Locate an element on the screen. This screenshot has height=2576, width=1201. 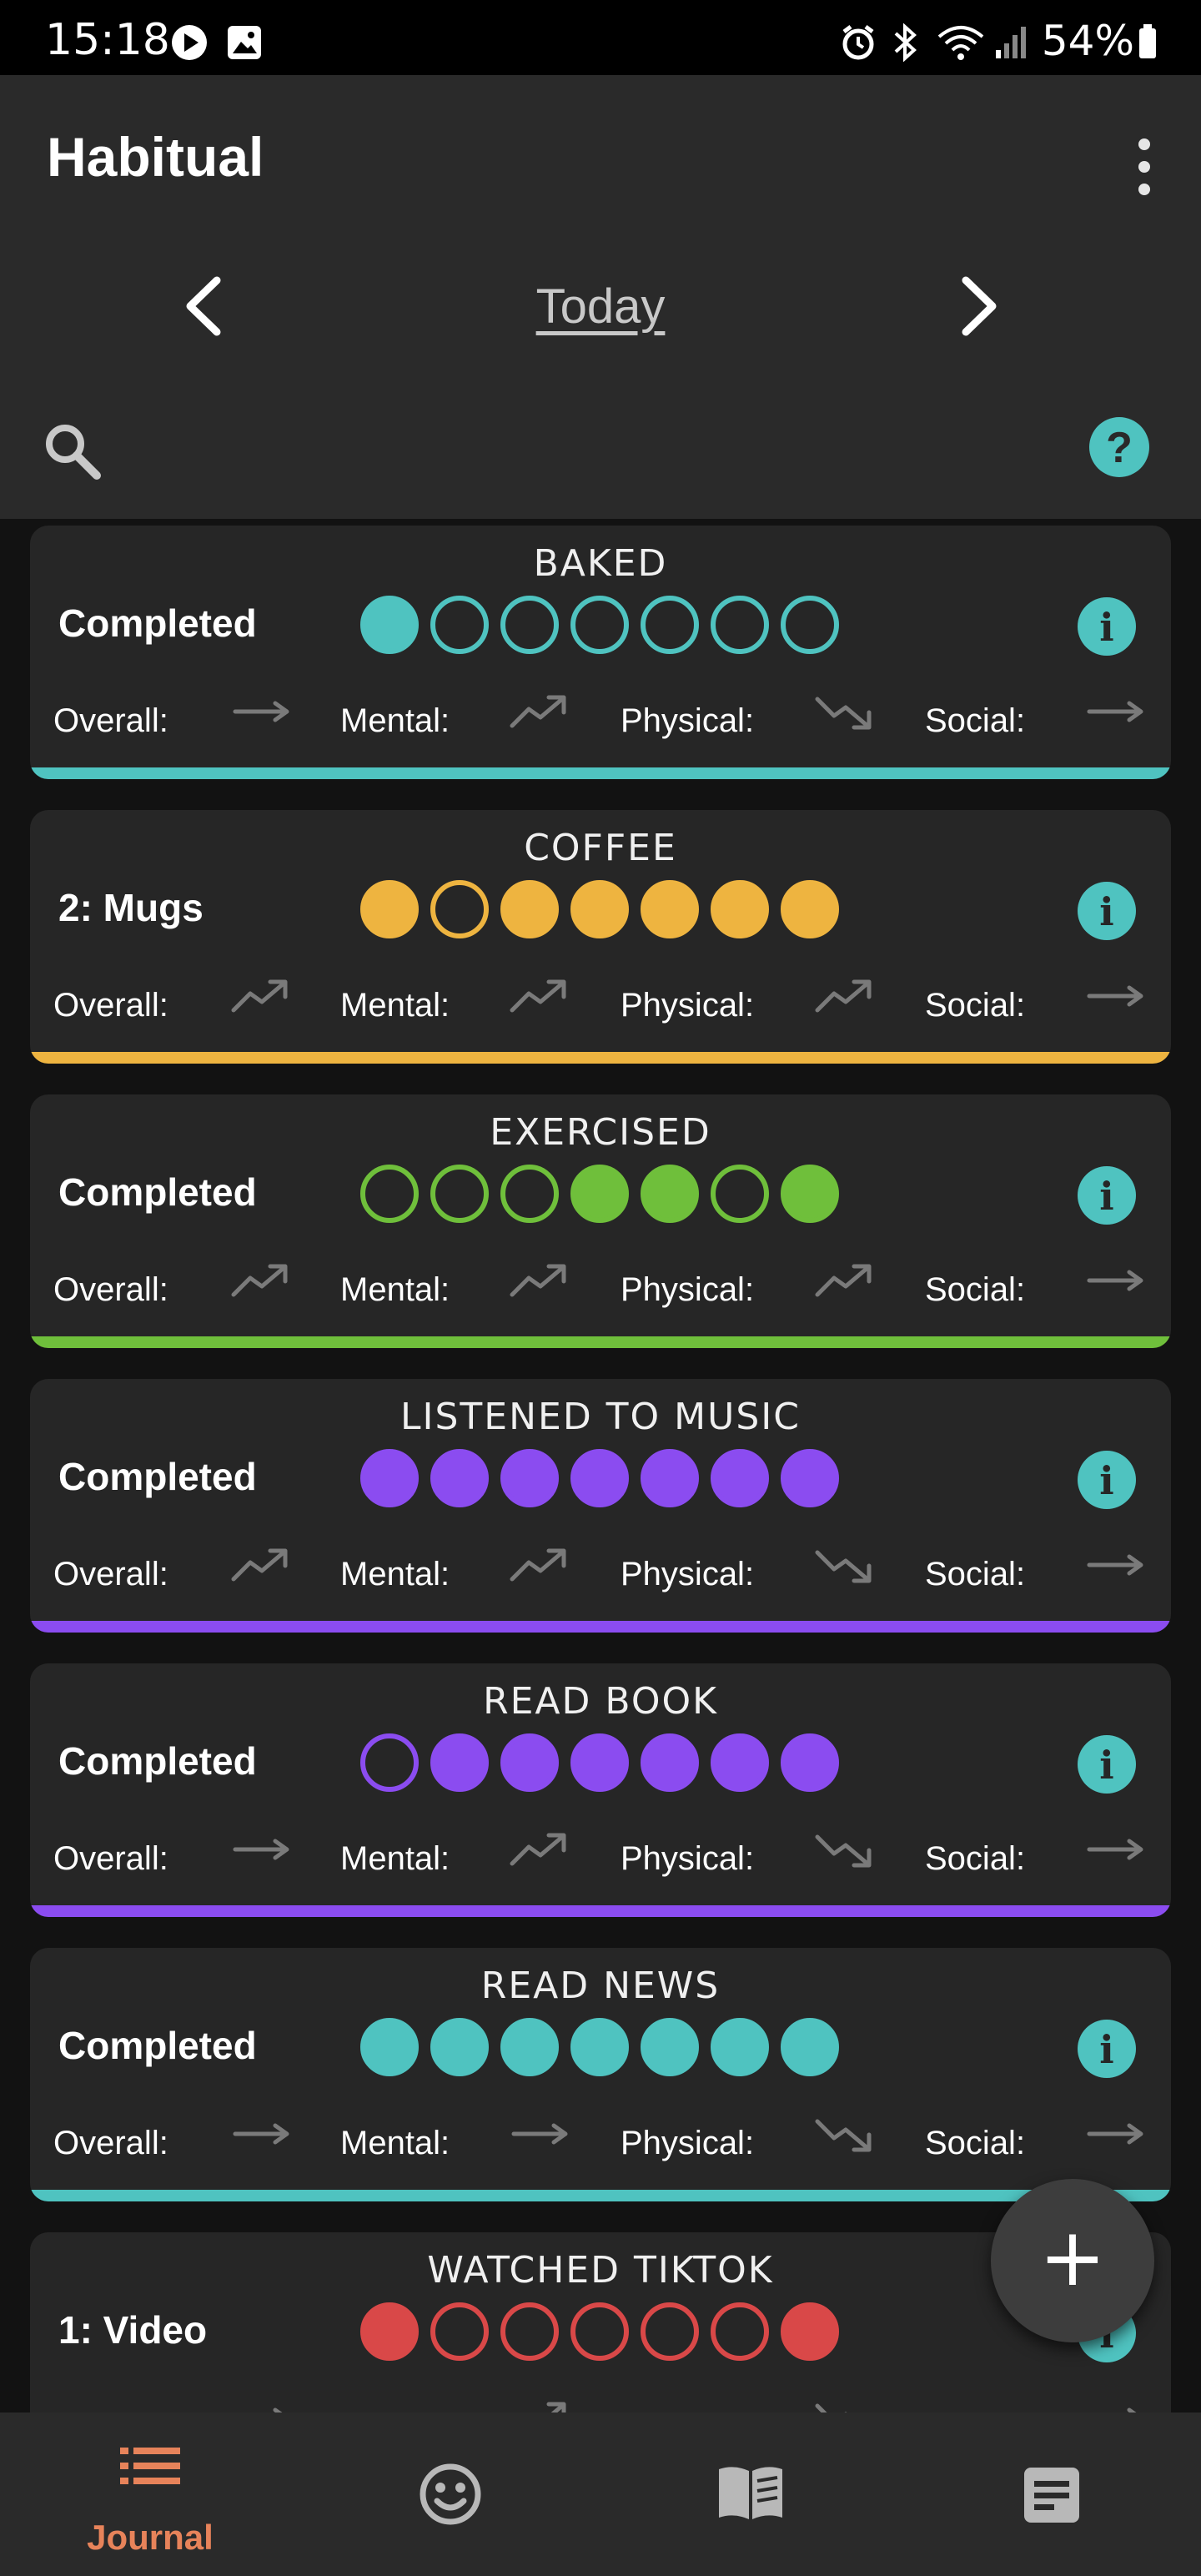
add-habit-button: + is located at coordinates (1073, 2260).